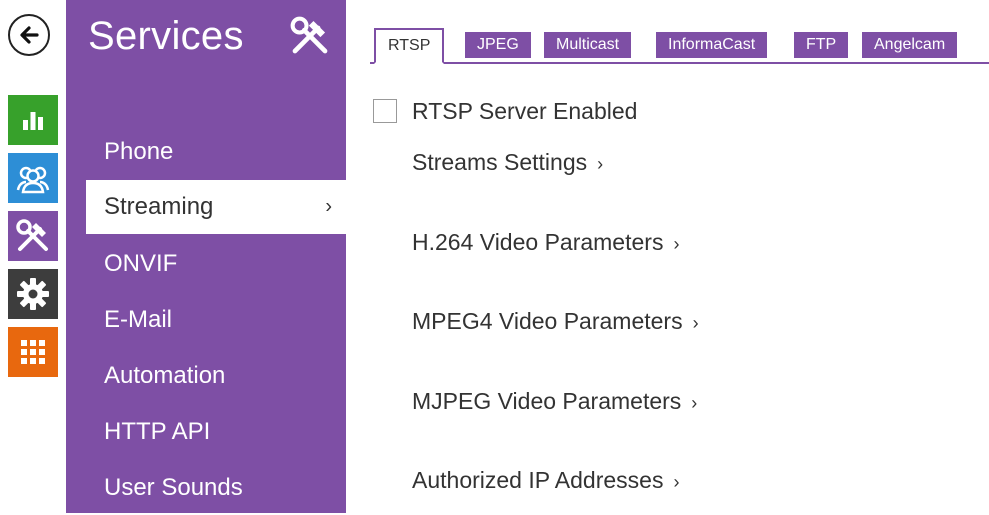  I want to click on h264-video-parameters-link: H.264 Video Parameters ›, so click(545, 242).